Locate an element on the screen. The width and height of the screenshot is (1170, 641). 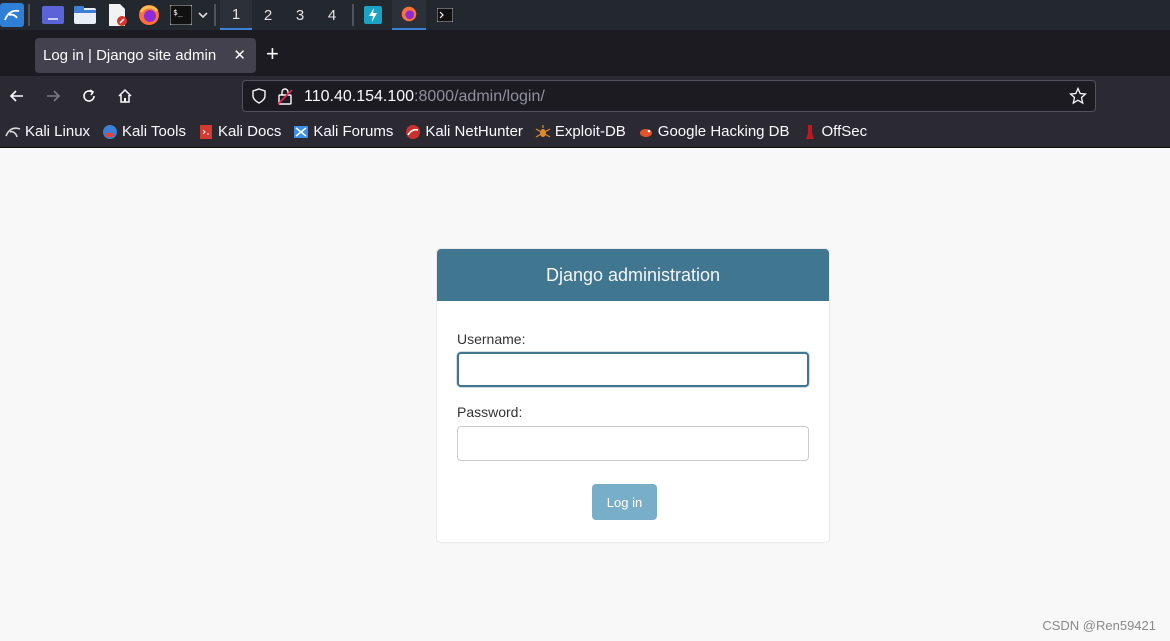
bookmark-label: Google Hacking DB is located at coordinates (723, 131).